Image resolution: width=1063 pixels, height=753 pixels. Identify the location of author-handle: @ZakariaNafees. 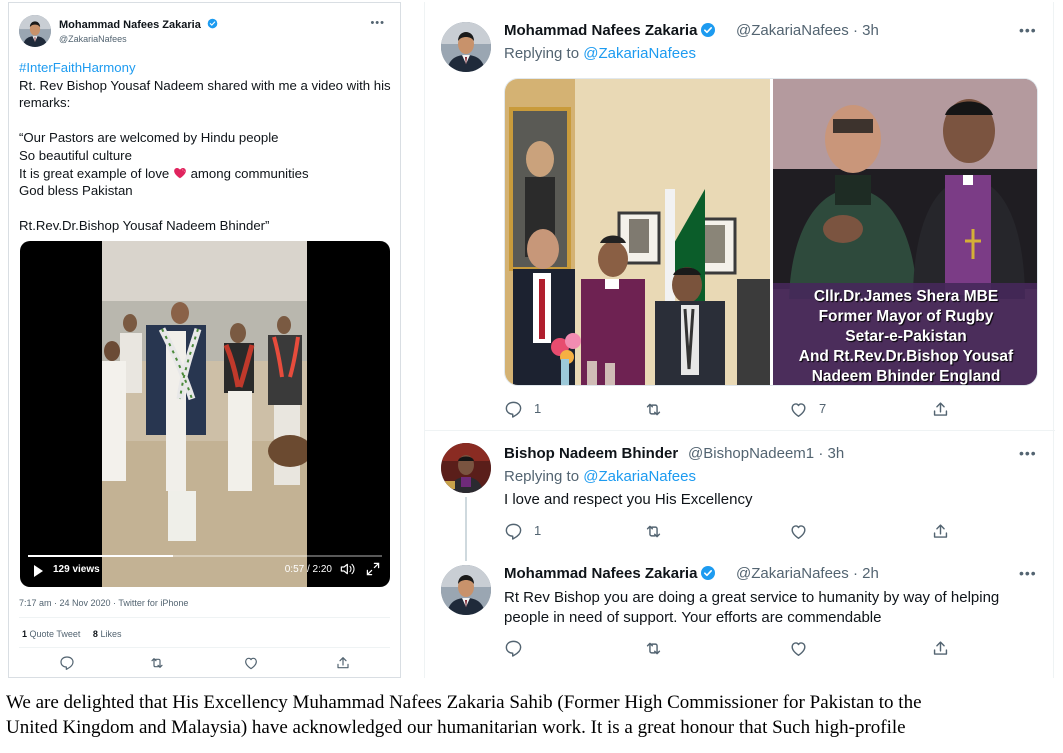
(93, 39).